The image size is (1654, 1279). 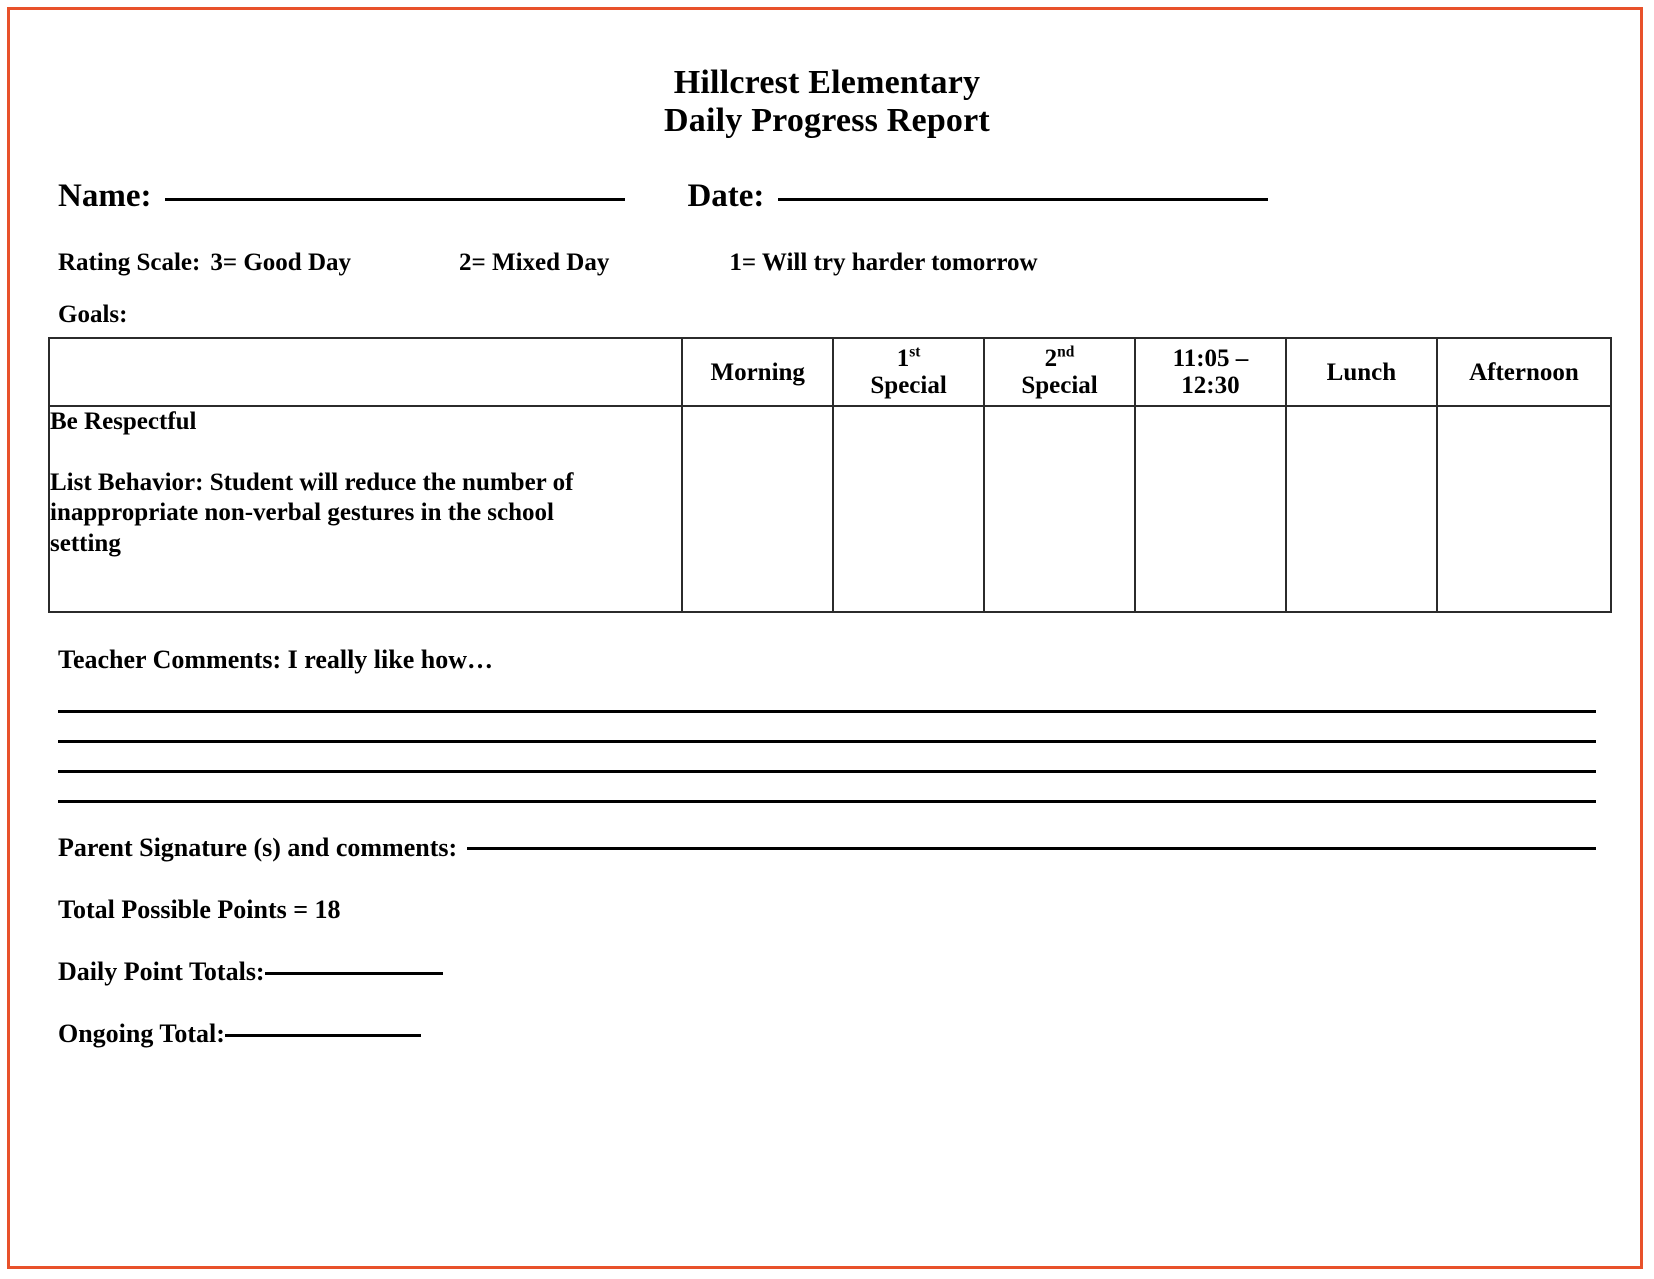 What do you see at coordinates (258, 848) in the screenshot?
I see `parent-signature-label: Parent Signature (s) and comments:` at bounding box center [258, 848].